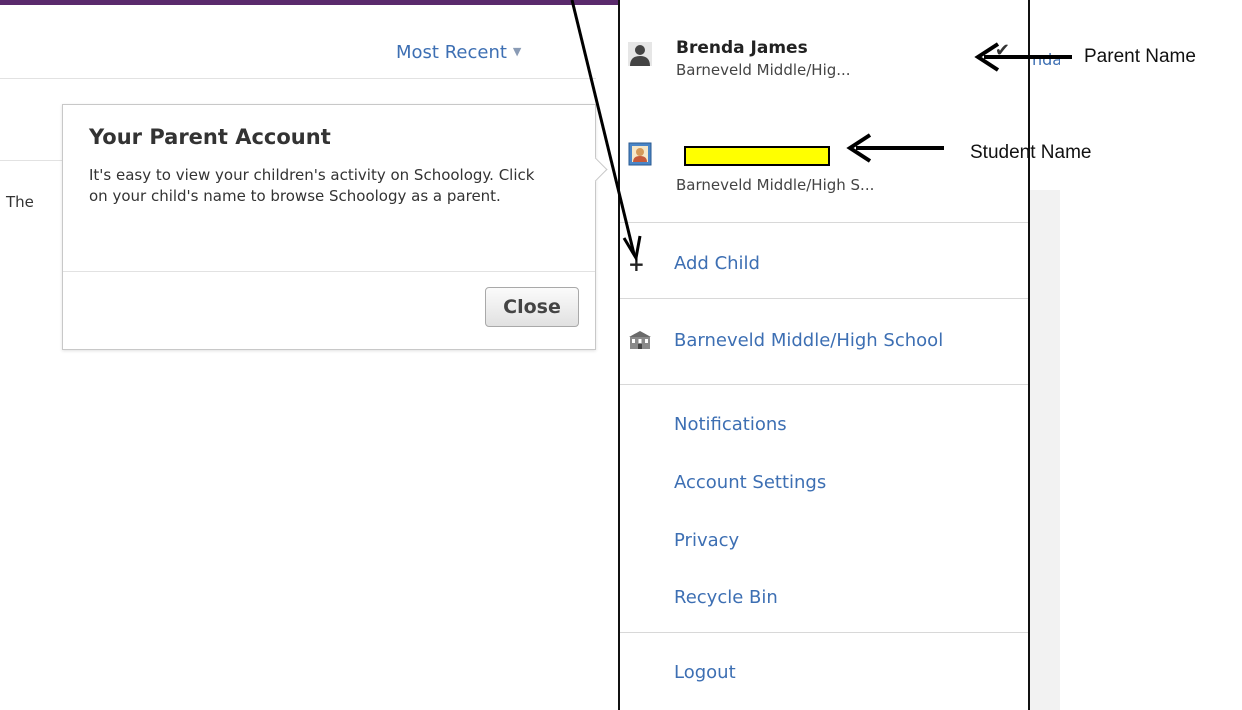 The width and height of the screenshot is (1242, 710). Describe the element at coordinates (640, 54) in the screenshot. I see `person-silhouette-icon` at that location.